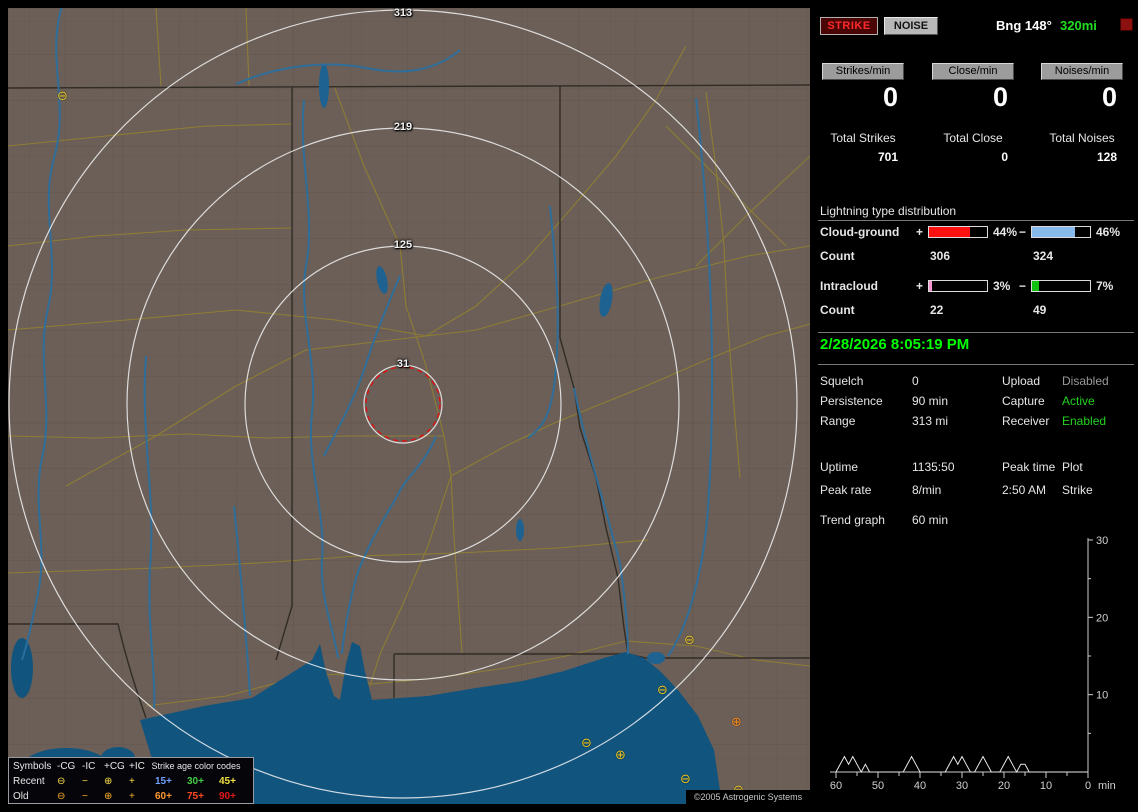  What do you see at coordinates (837, 310) in the screenshot?
I see `ic-count-label: Count` at bounding box center [837, 310].